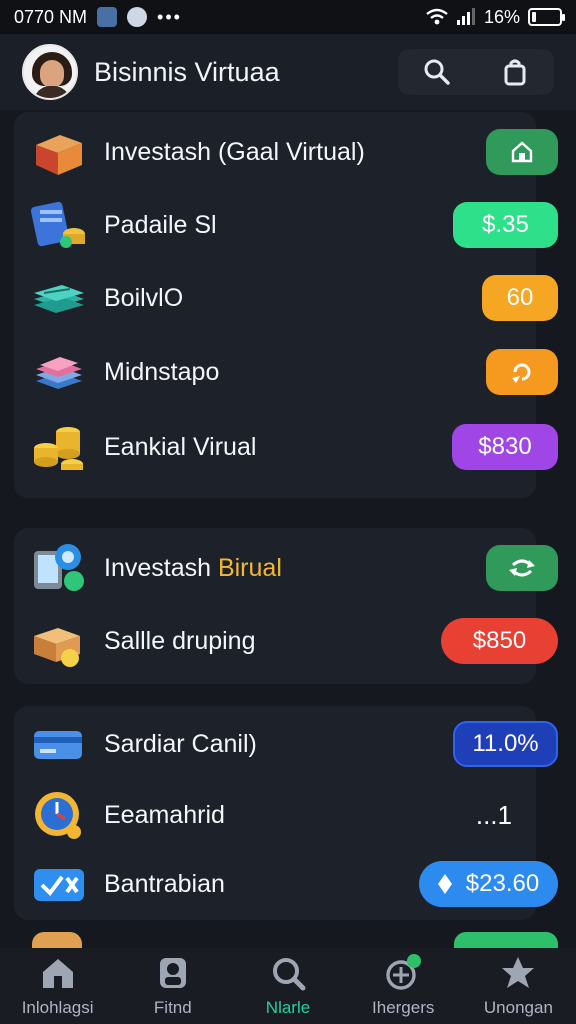 The width and height of the screenshot is (576, 1024). What do you see at coordinates (279, 744) in the screenshot?
I see `list-item: Sardiar Canil) 11.0%` at bounding box center [279, 744].